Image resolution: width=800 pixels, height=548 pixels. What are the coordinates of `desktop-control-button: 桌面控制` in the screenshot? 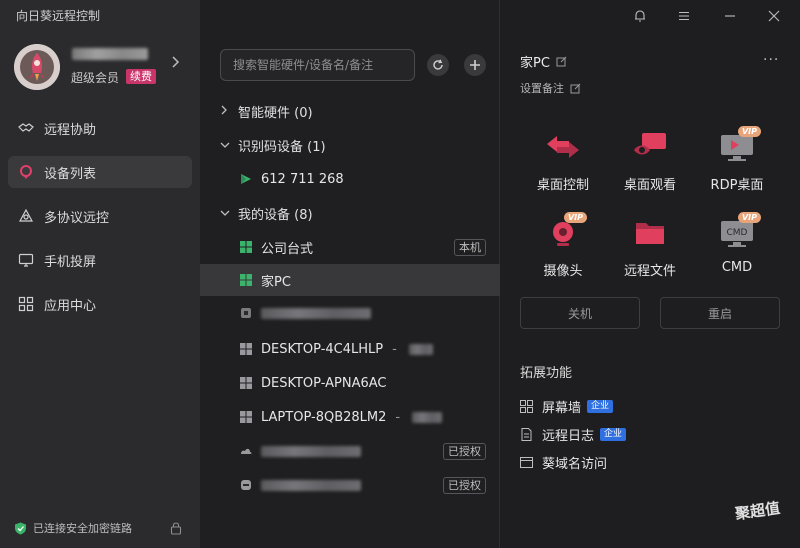 It's located at (563, 165).